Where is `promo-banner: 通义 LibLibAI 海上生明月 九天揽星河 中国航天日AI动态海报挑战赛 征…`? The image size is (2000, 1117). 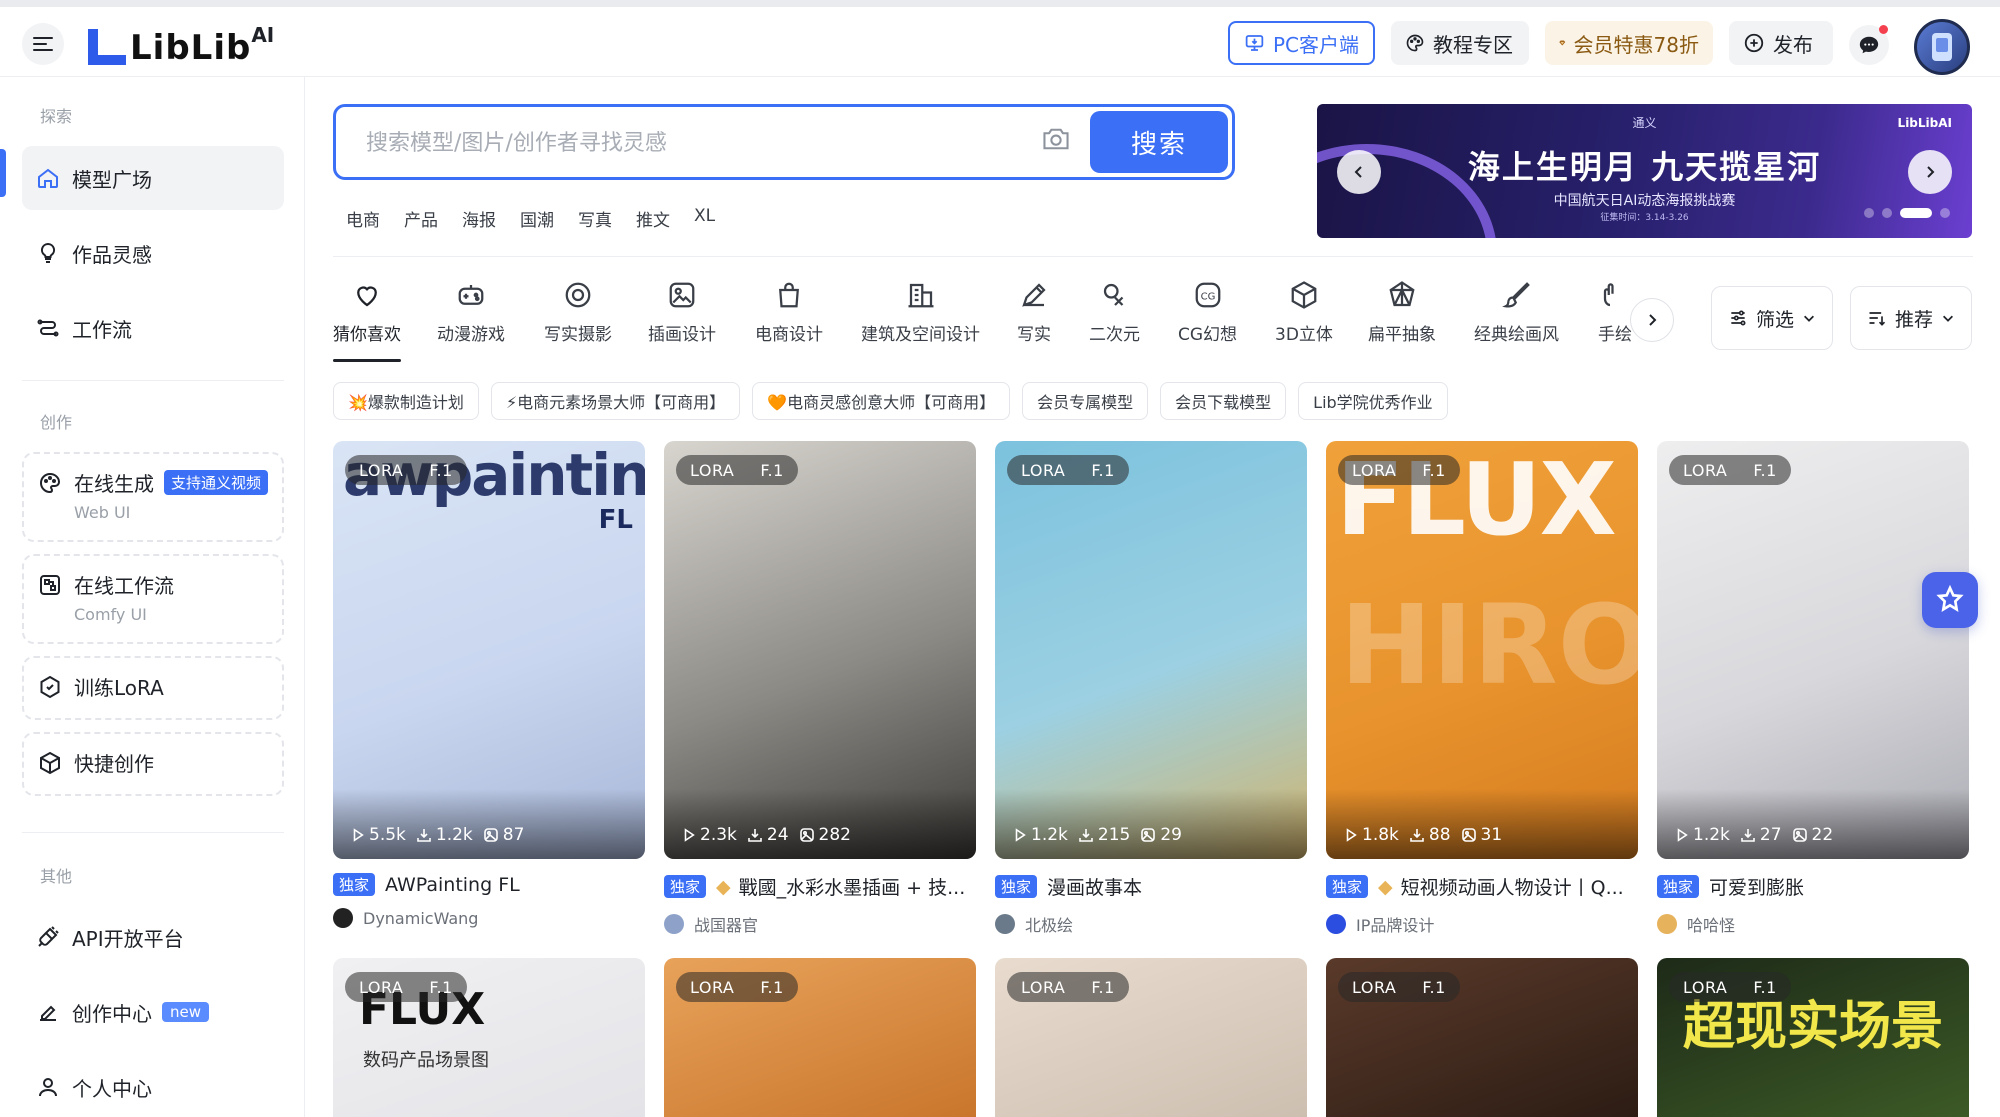 promo-banner: 通义 LibLibAI 海上生明月 九天揽星河 中国航天日AI动态海报挑战赛 征… is located at coordinates (1644, 171).